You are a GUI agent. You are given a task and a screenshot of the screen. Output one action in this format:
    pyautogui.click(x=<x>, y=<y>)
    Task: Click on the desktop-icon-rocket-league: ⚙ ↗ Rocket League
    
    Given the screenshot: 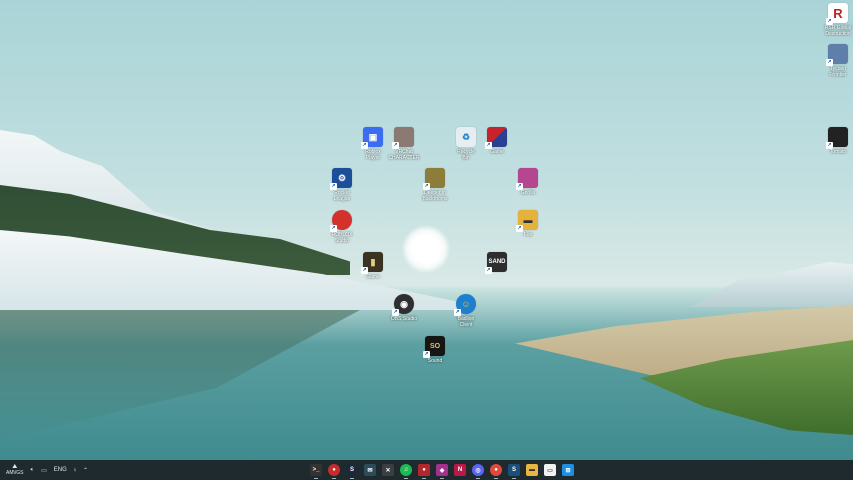 What is the action you would take?
    pyautogui.click(x=342, y=185)
    